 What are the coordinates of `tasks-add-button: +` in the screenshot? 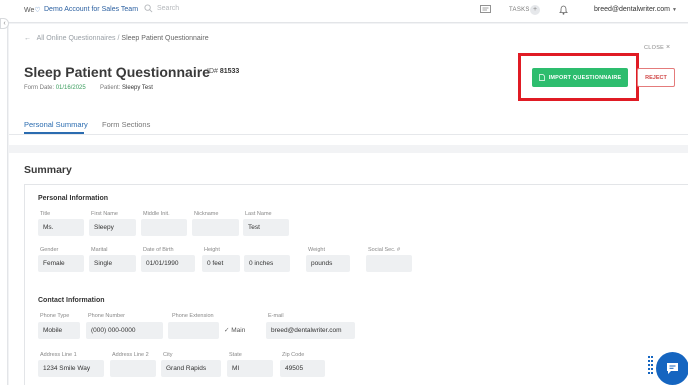 It's located at (535, 10).